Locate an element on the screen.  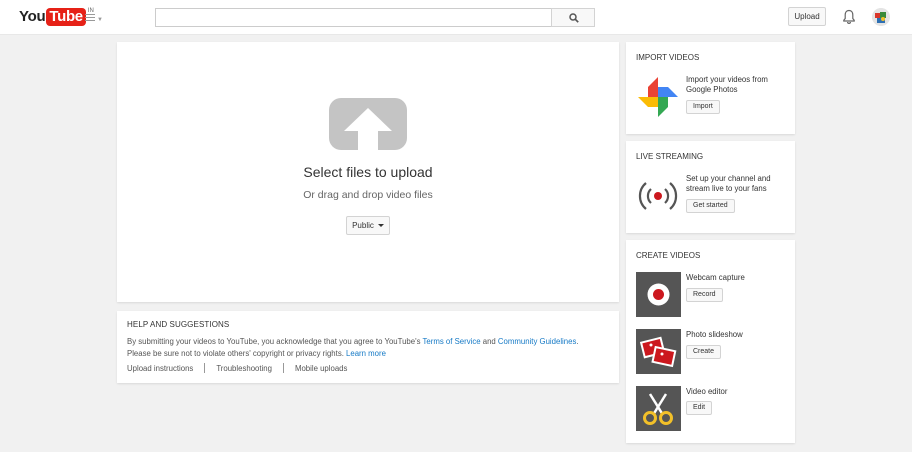
notifications-bell-icon is located at coordinates (849, 17).